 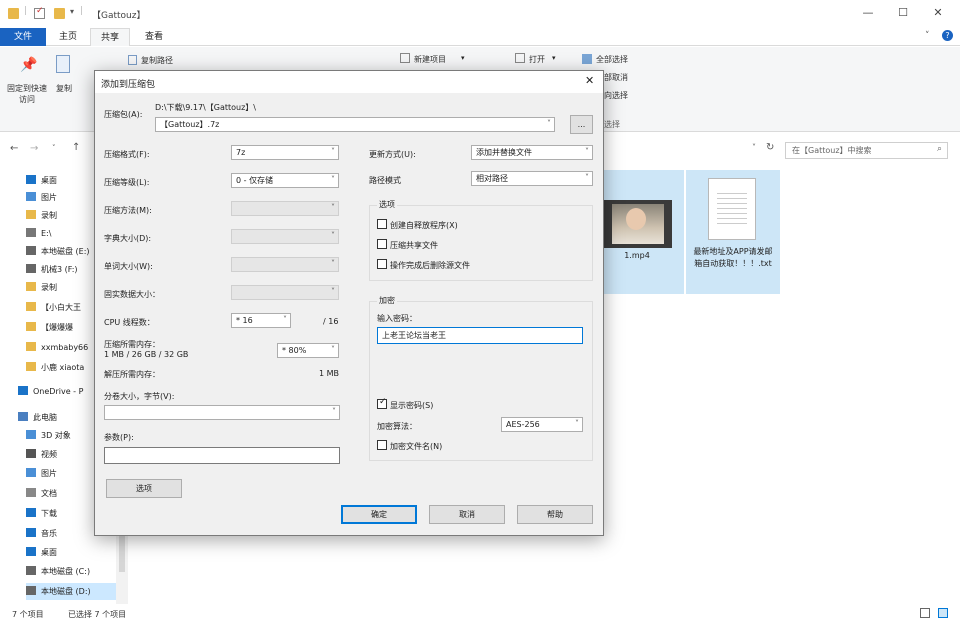 I want to click on select-all-icon, so click(x=587, y=59).